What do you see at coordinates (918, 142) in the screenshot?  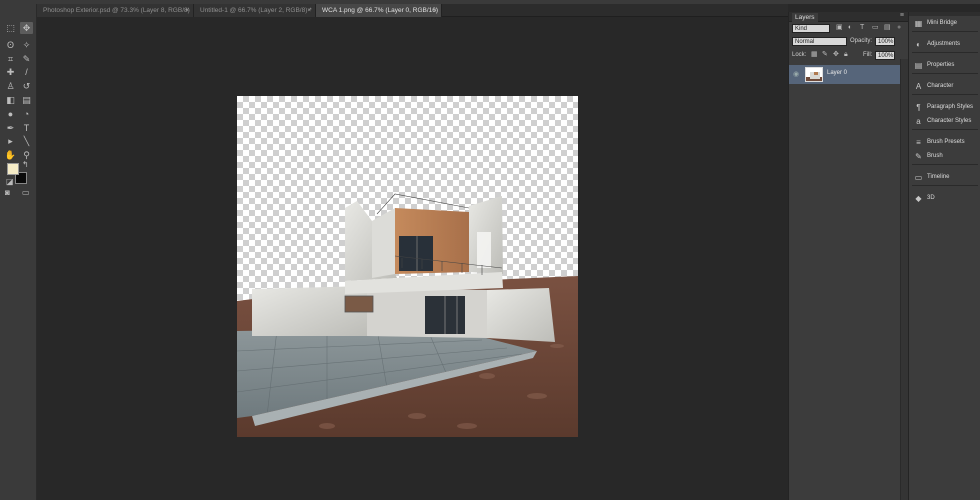 I see `brush-presets-icon: ≡` at bounding box center [918, 142].